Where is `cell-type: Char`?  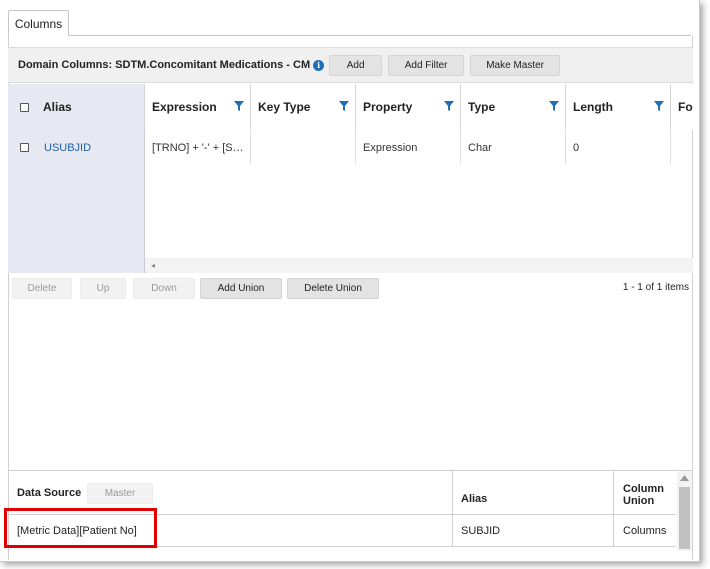 cell-type: Char is located at coordinates (513, 147).